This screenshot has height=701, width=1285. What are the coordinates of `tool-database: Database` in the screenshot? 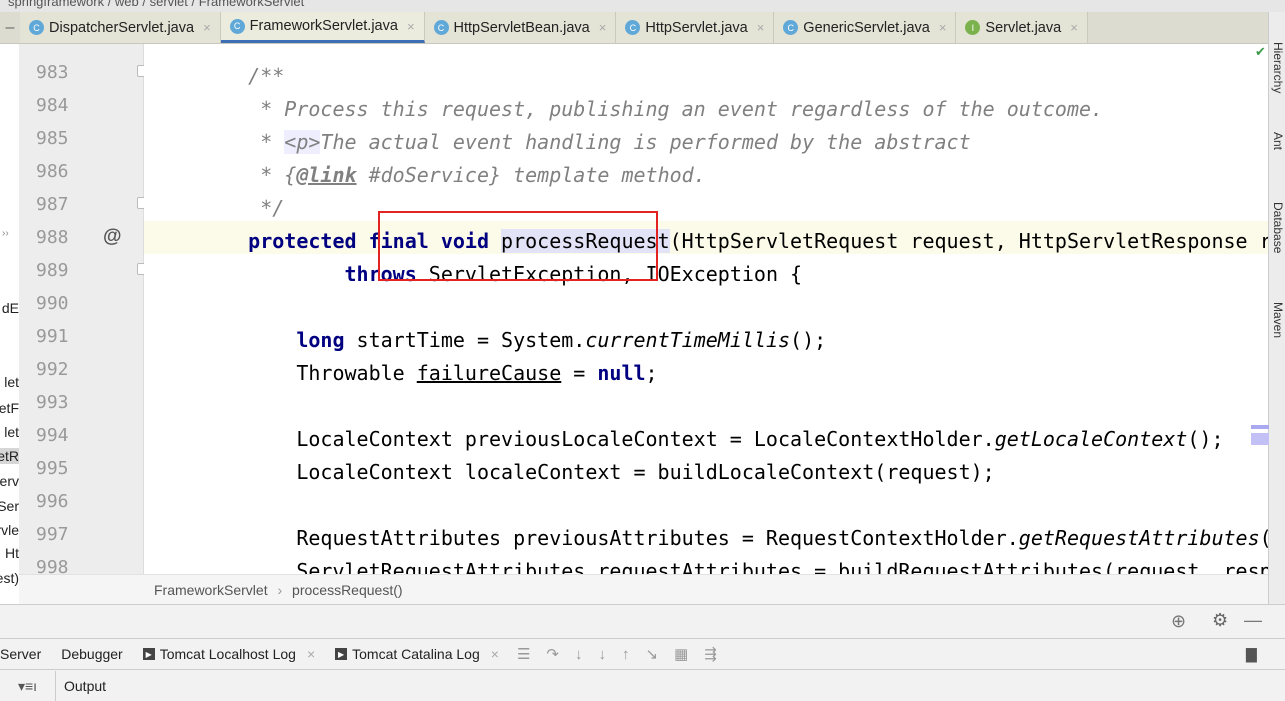 It's located at (1278, 227).